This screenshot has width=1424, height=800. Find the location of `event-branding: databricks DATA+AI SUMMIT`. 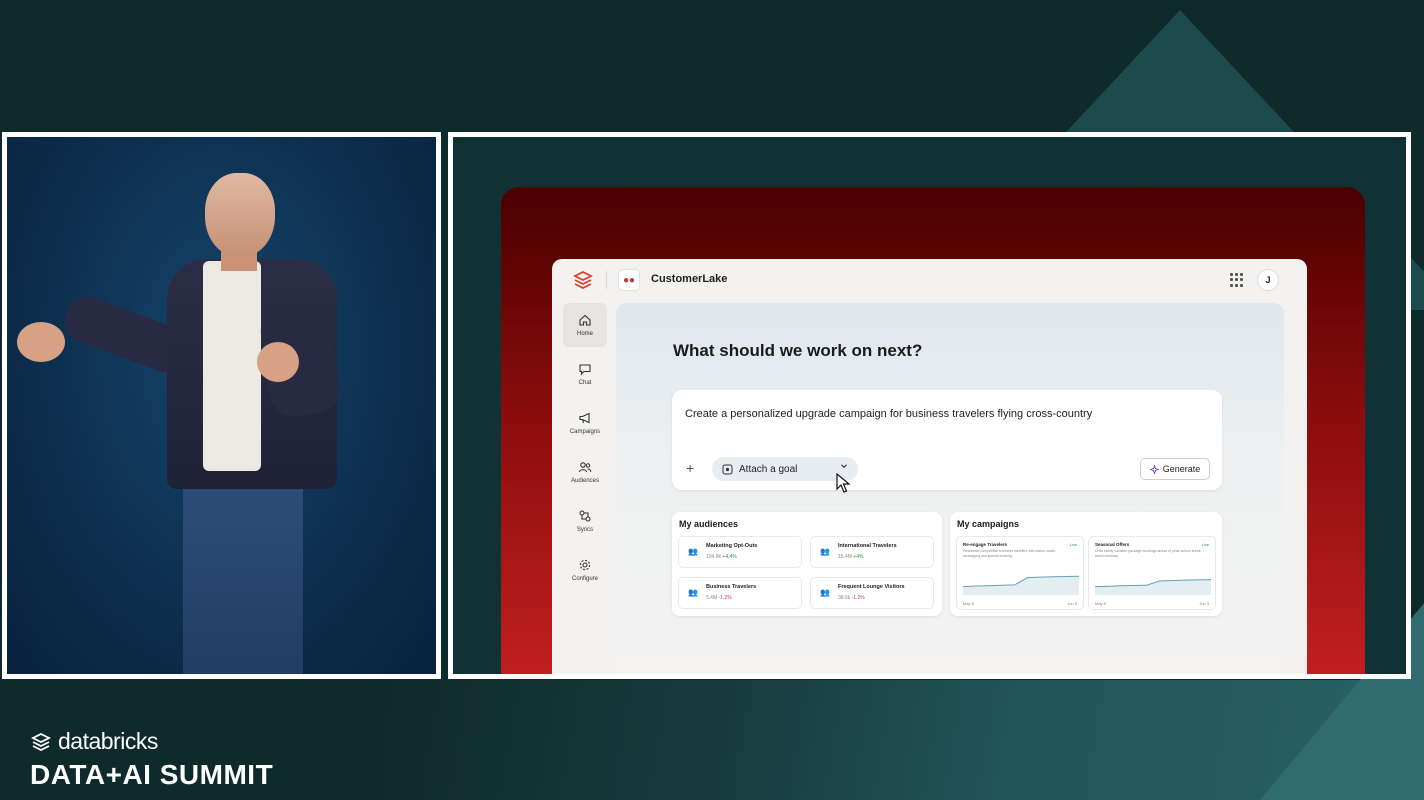

event-branding: databricks DATA+AI SUMMIT is located at coordinates (151, 759).